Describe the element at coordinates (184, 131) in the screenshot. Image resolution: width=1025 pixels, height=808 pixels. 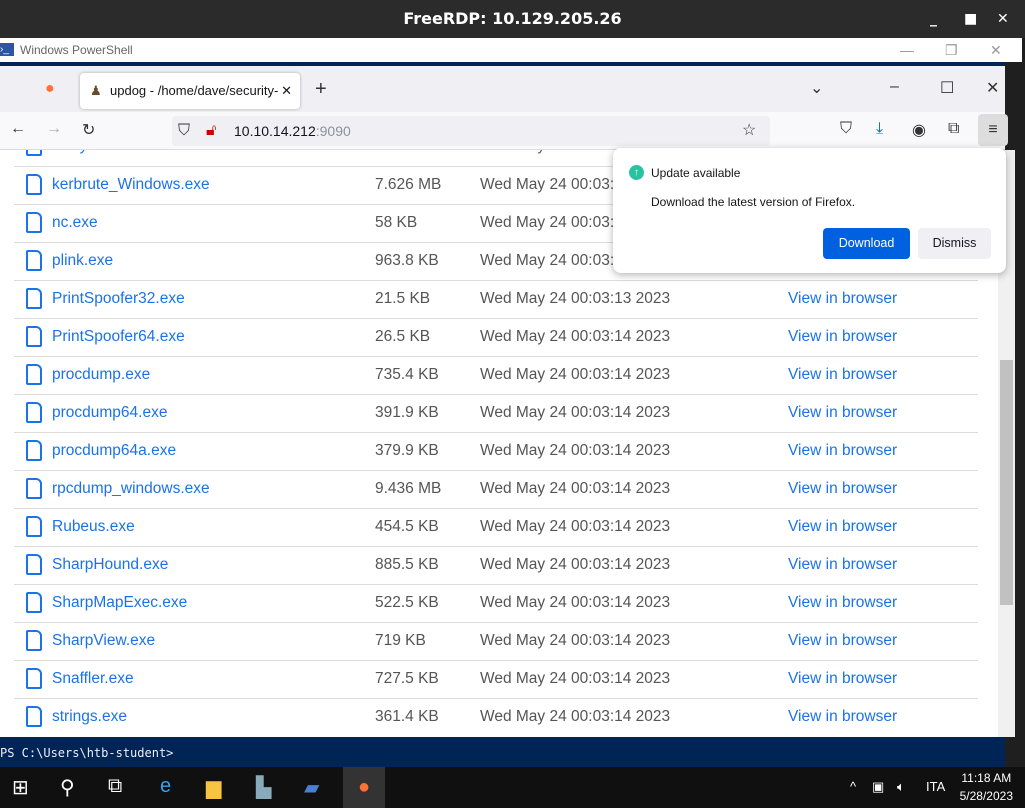
I see `shield-icon: ⛉` at that location.